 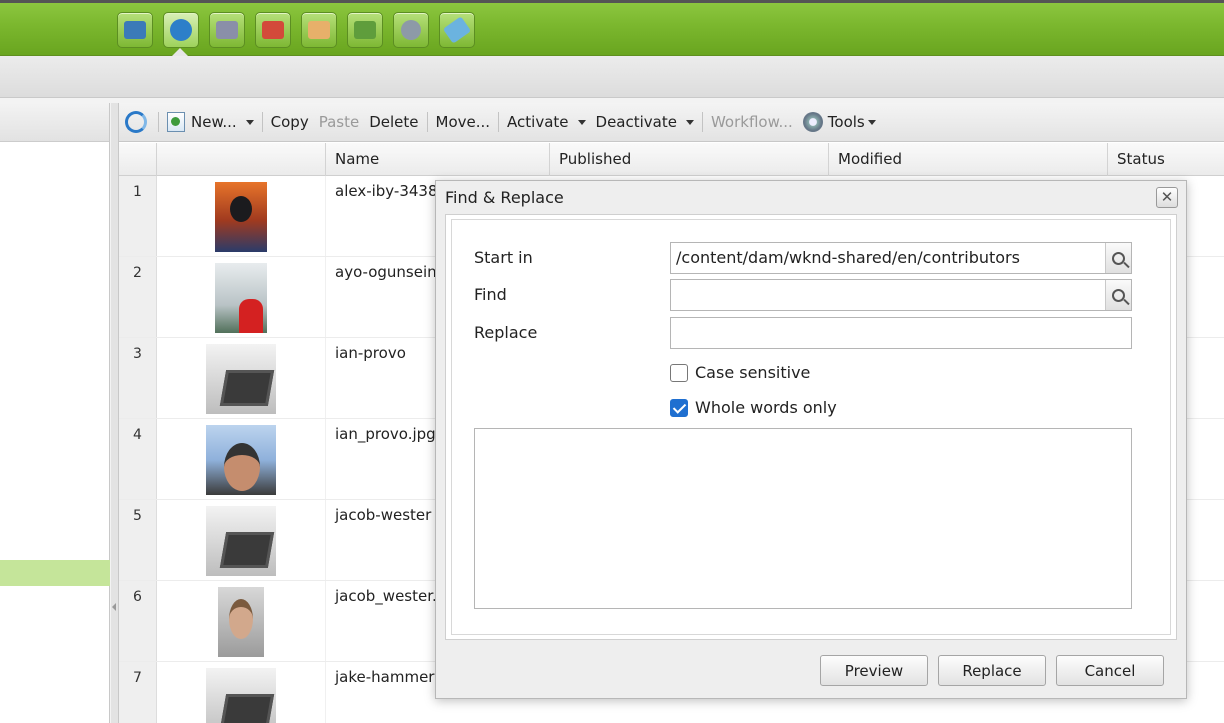 I want to click on column-header-number, so click(x=138, y=159).